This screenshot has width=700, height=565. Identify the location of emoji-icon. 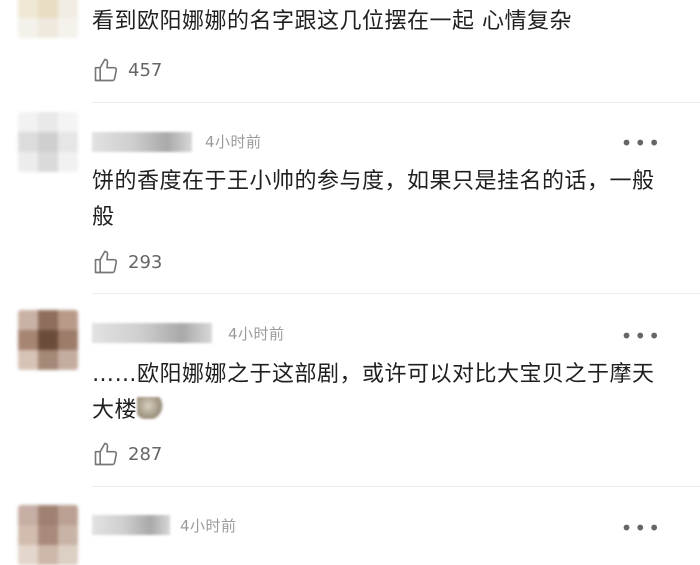
(151, 408).